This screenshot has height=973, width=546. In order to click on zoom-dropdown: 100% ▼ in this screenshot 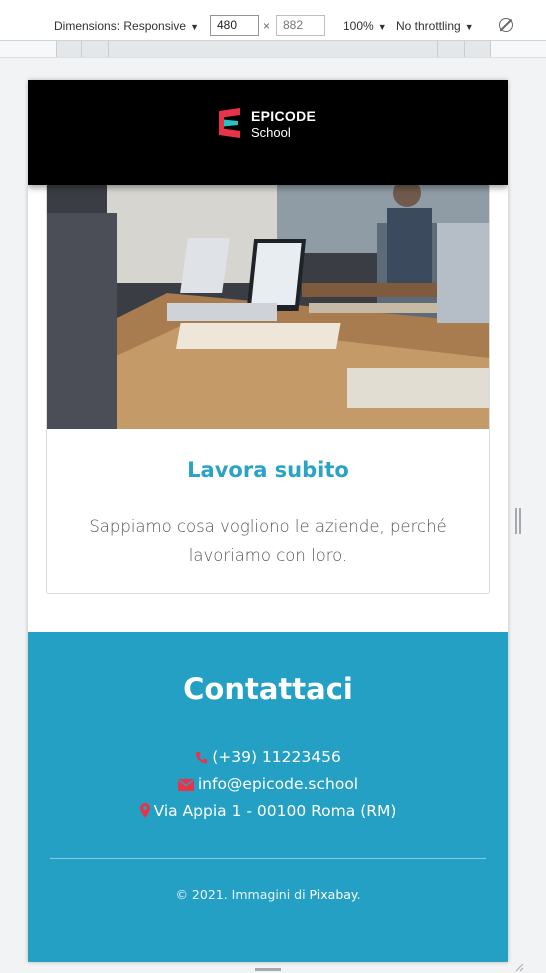, I will do `click(365, 26)`.